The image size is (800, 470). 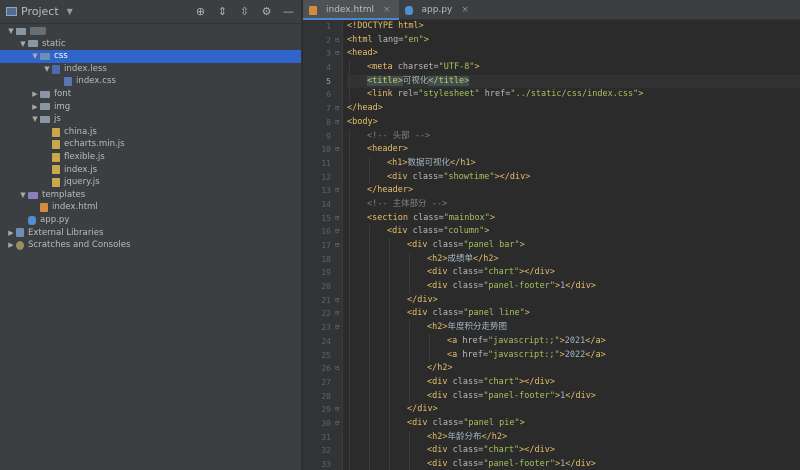 What do you see at coordinates (150, 207) in the screenshot?
I see `tree-item: index.html` at bounding box center [150, 207].